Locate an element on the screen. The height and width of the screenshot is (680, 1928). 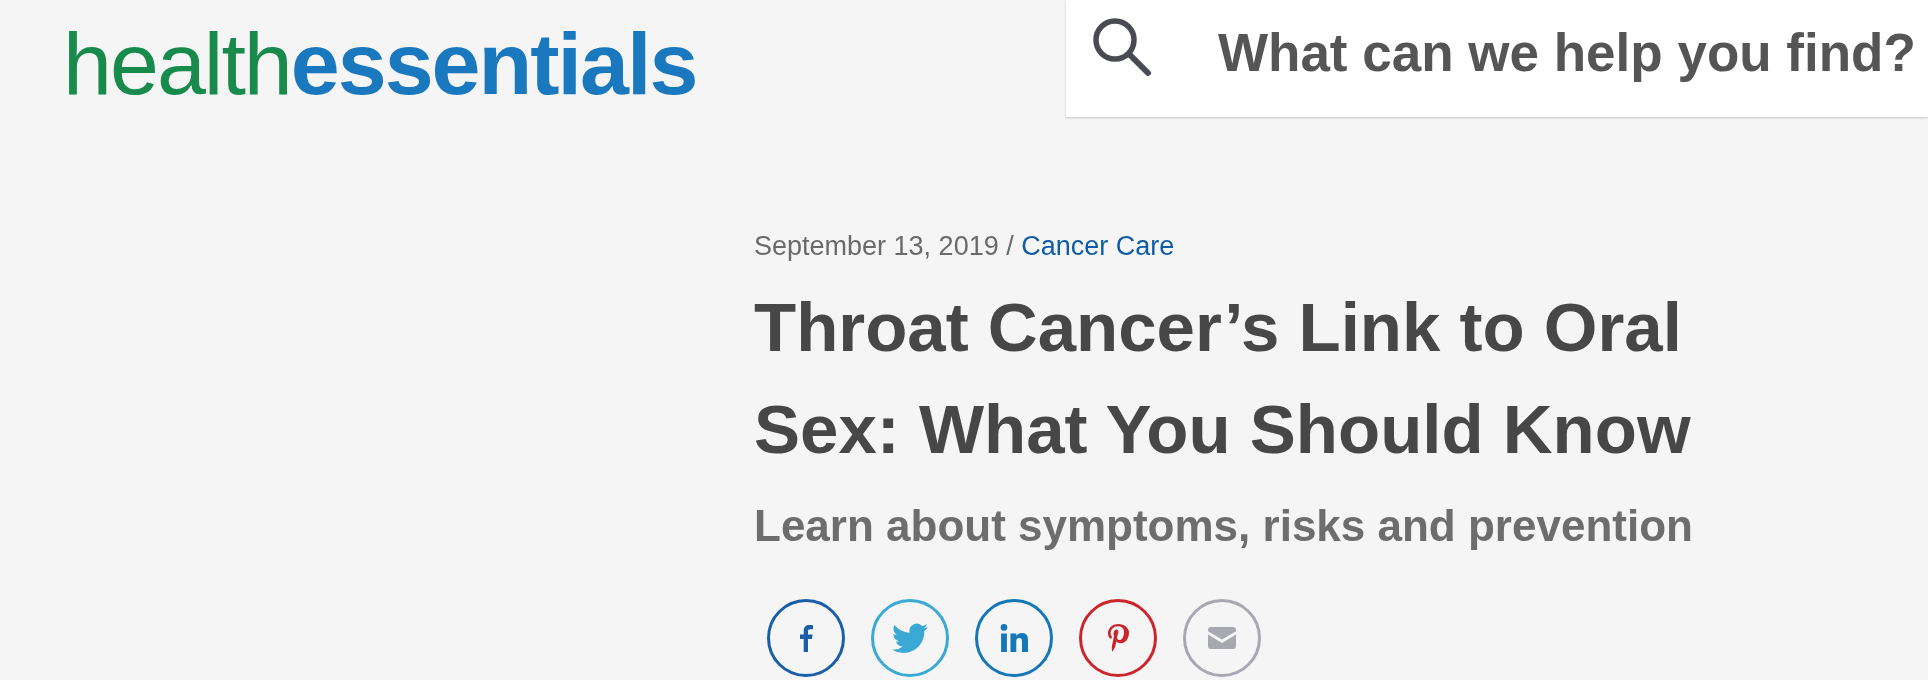
facebook-share-button is located at coordinates (806, 638).